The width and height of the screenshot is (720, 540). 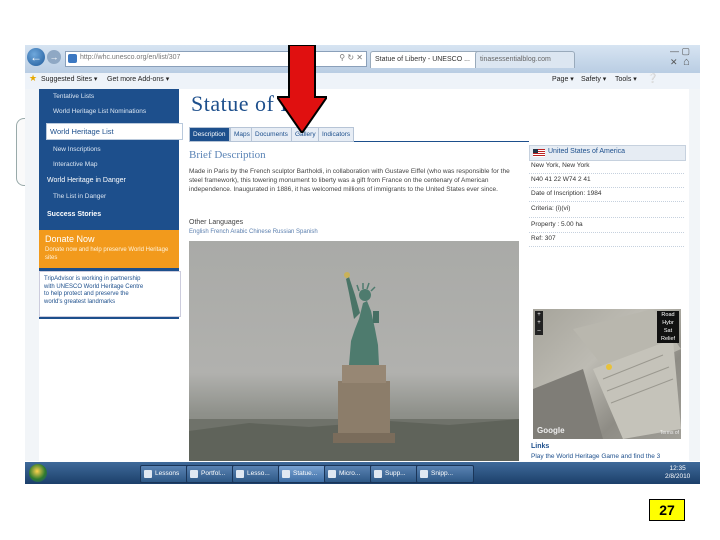 I want to click on home-icon: ⌂, so click(x=686, y=62).